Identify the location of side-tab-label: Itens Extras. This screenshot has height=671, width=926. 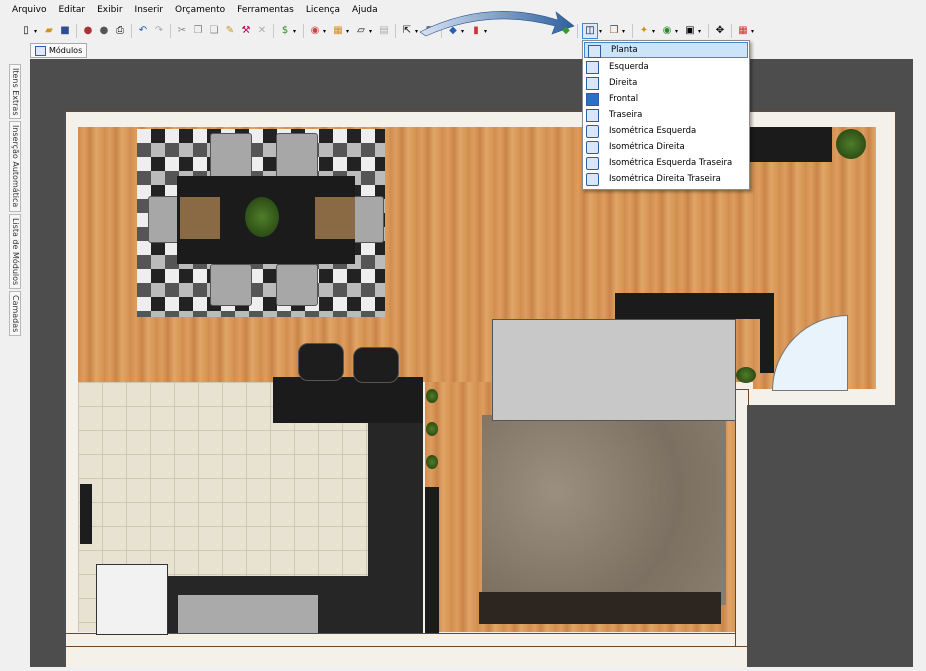
(15, 92).